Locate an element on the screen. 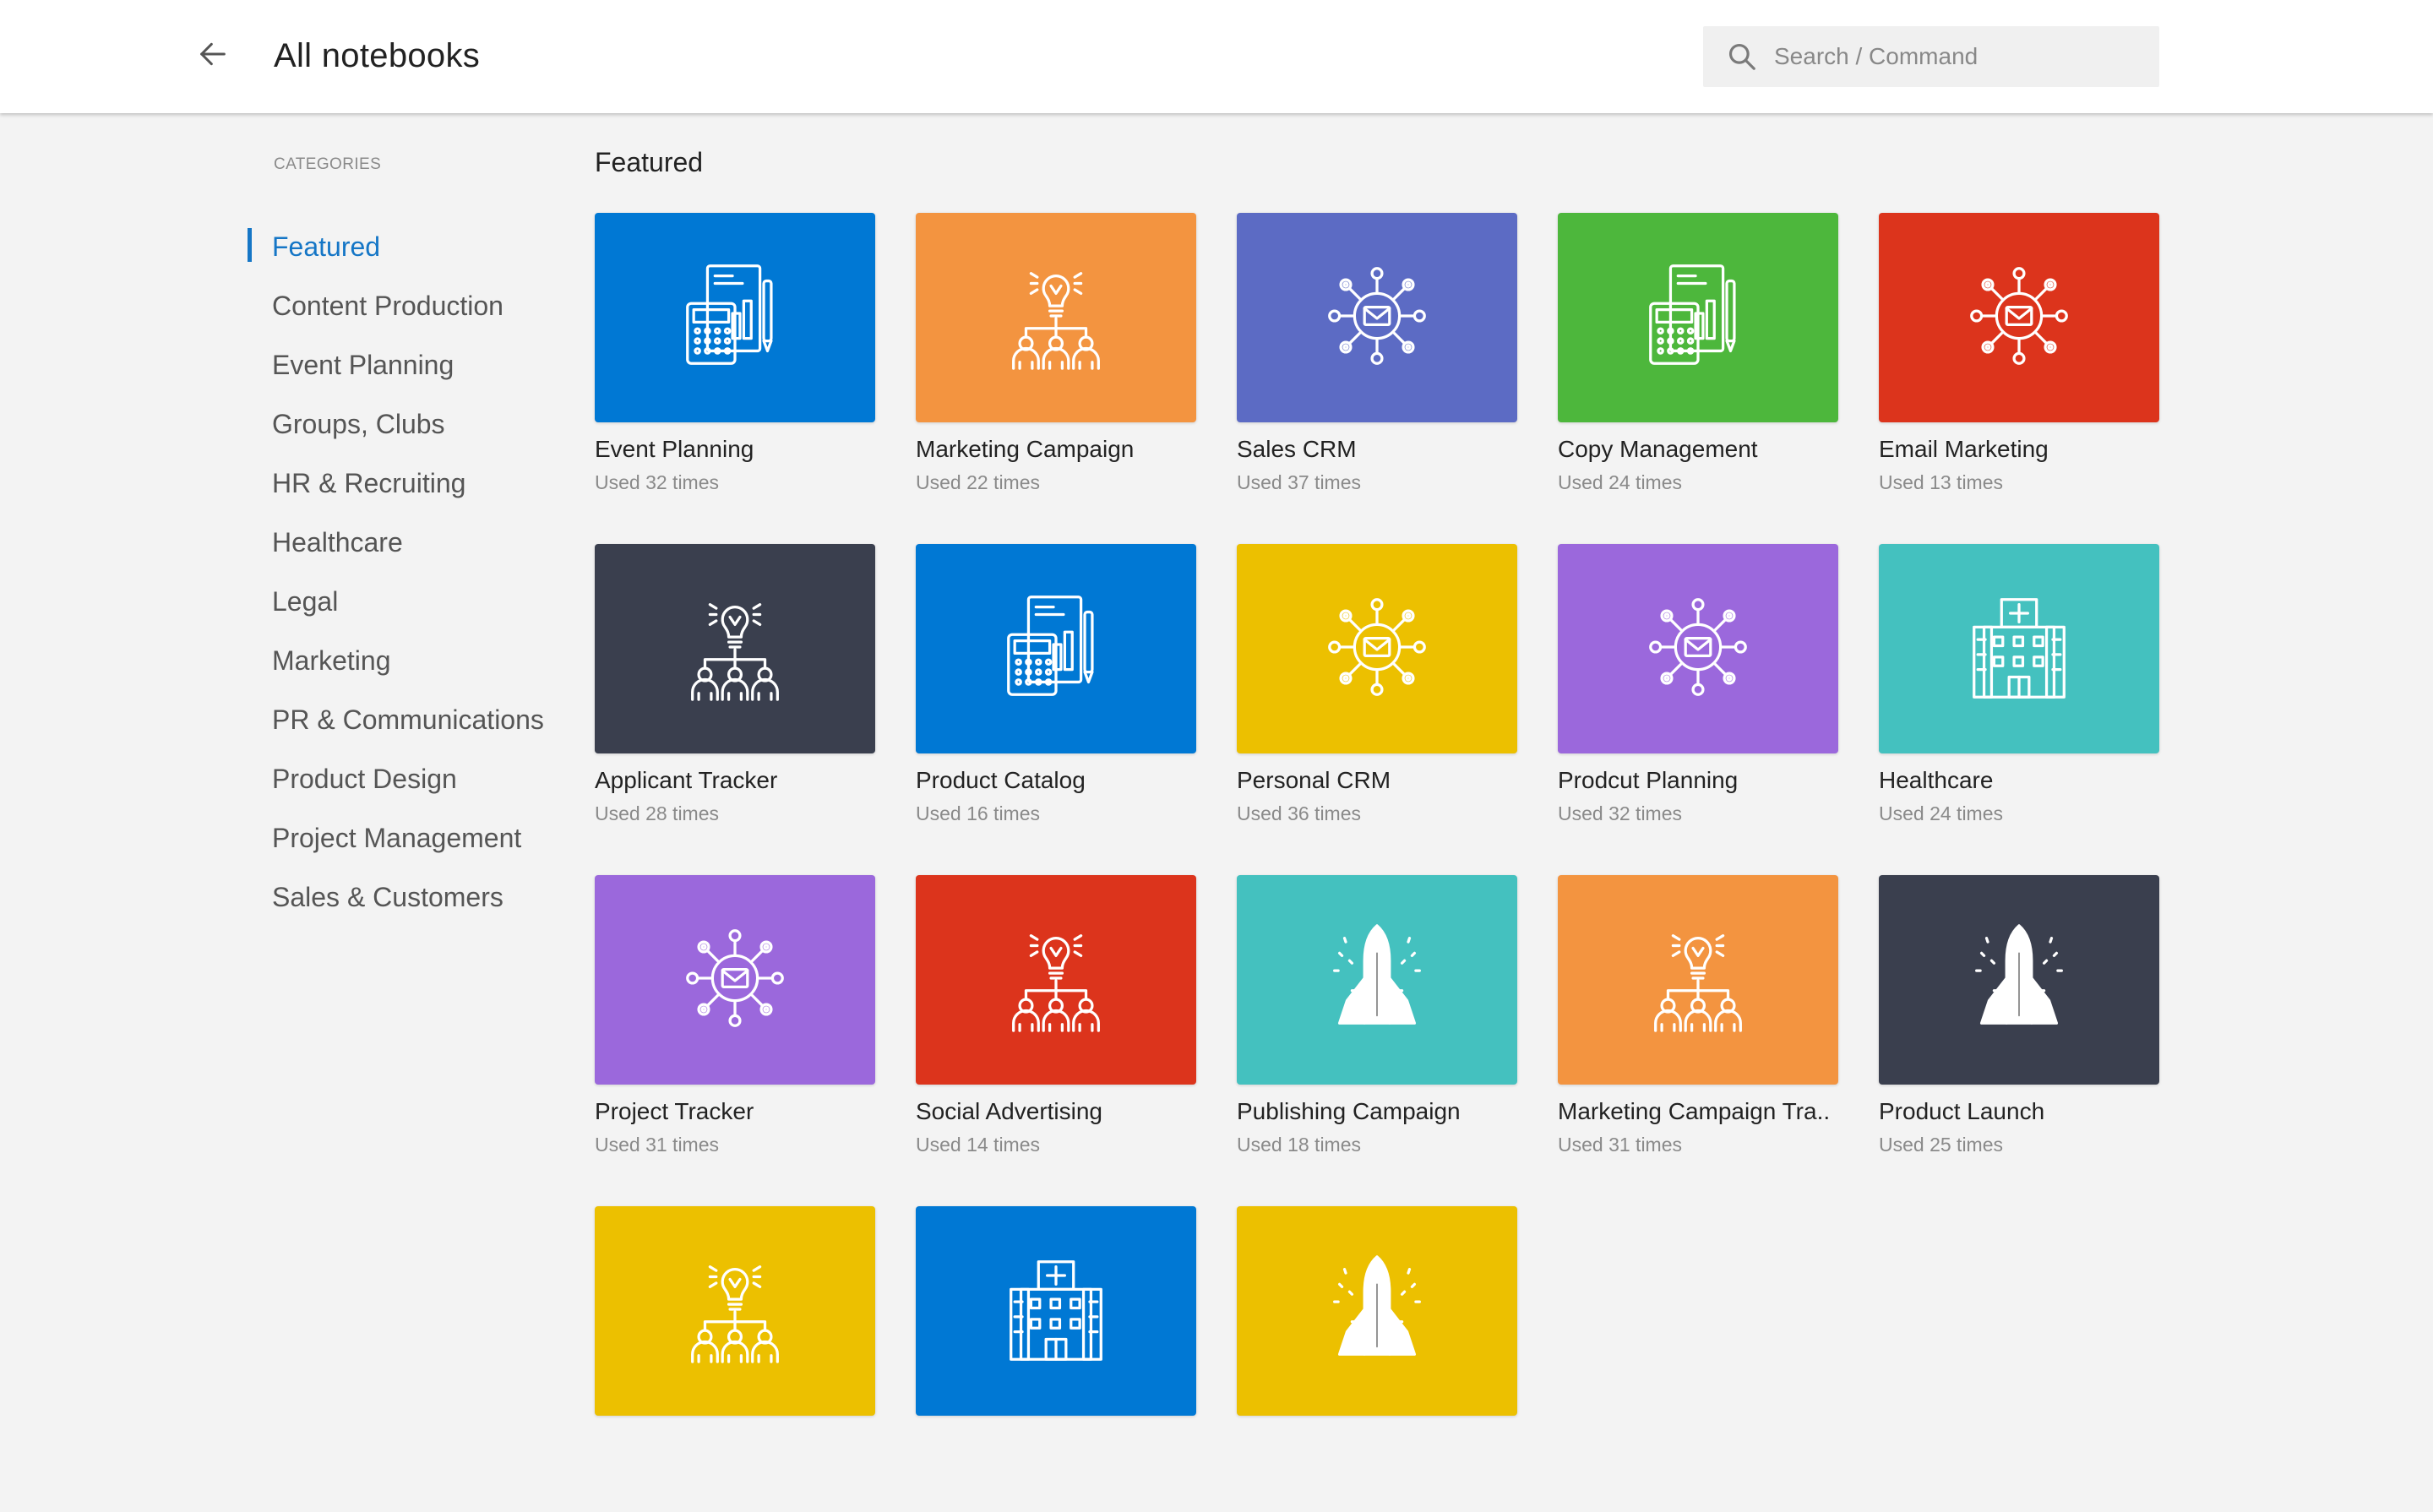  notebook-card-product-launch: Product Launch Used 25 times is located at coordinates (2019, 1028).